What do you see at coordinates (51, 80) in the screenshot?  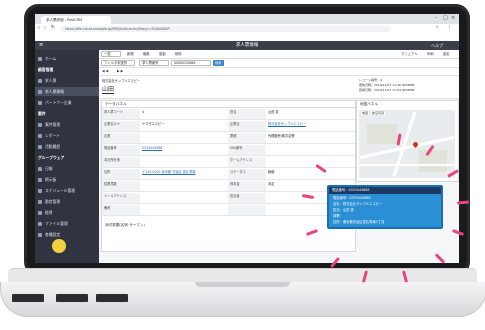 I see `sidebar-item-label: 求人票` at bounding box center [51, 80].